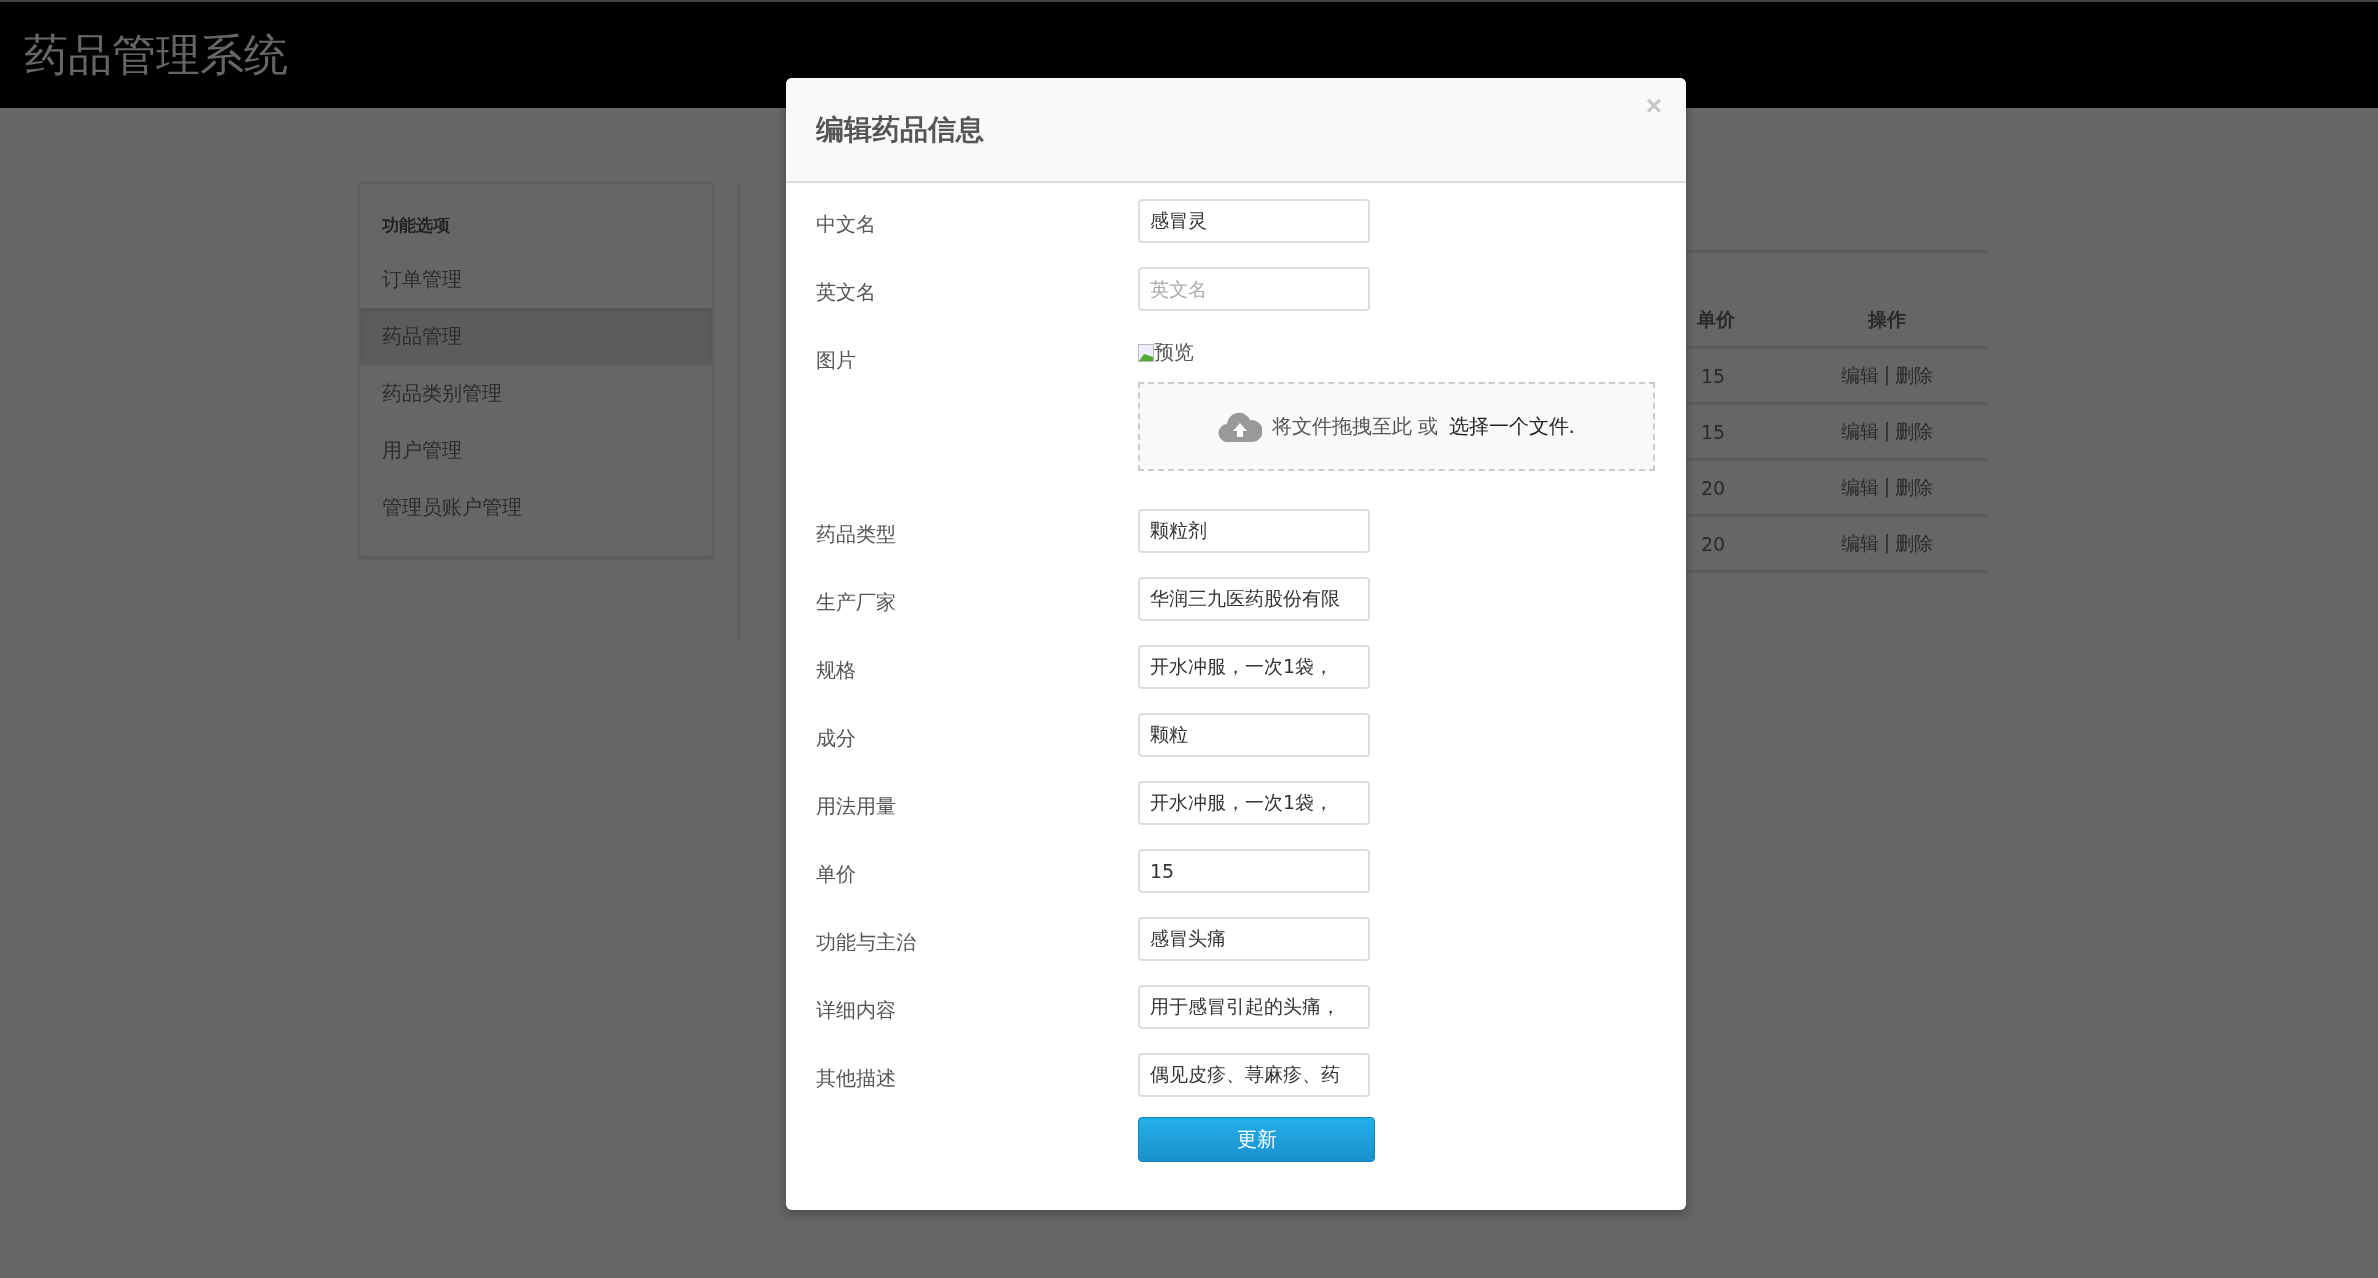 The image size is (2378, 1278). What do you see at coordinates (416, 225) in the screenshot?
I see `sidebar-heading: 功能选项` at bounding box center [416, 225].